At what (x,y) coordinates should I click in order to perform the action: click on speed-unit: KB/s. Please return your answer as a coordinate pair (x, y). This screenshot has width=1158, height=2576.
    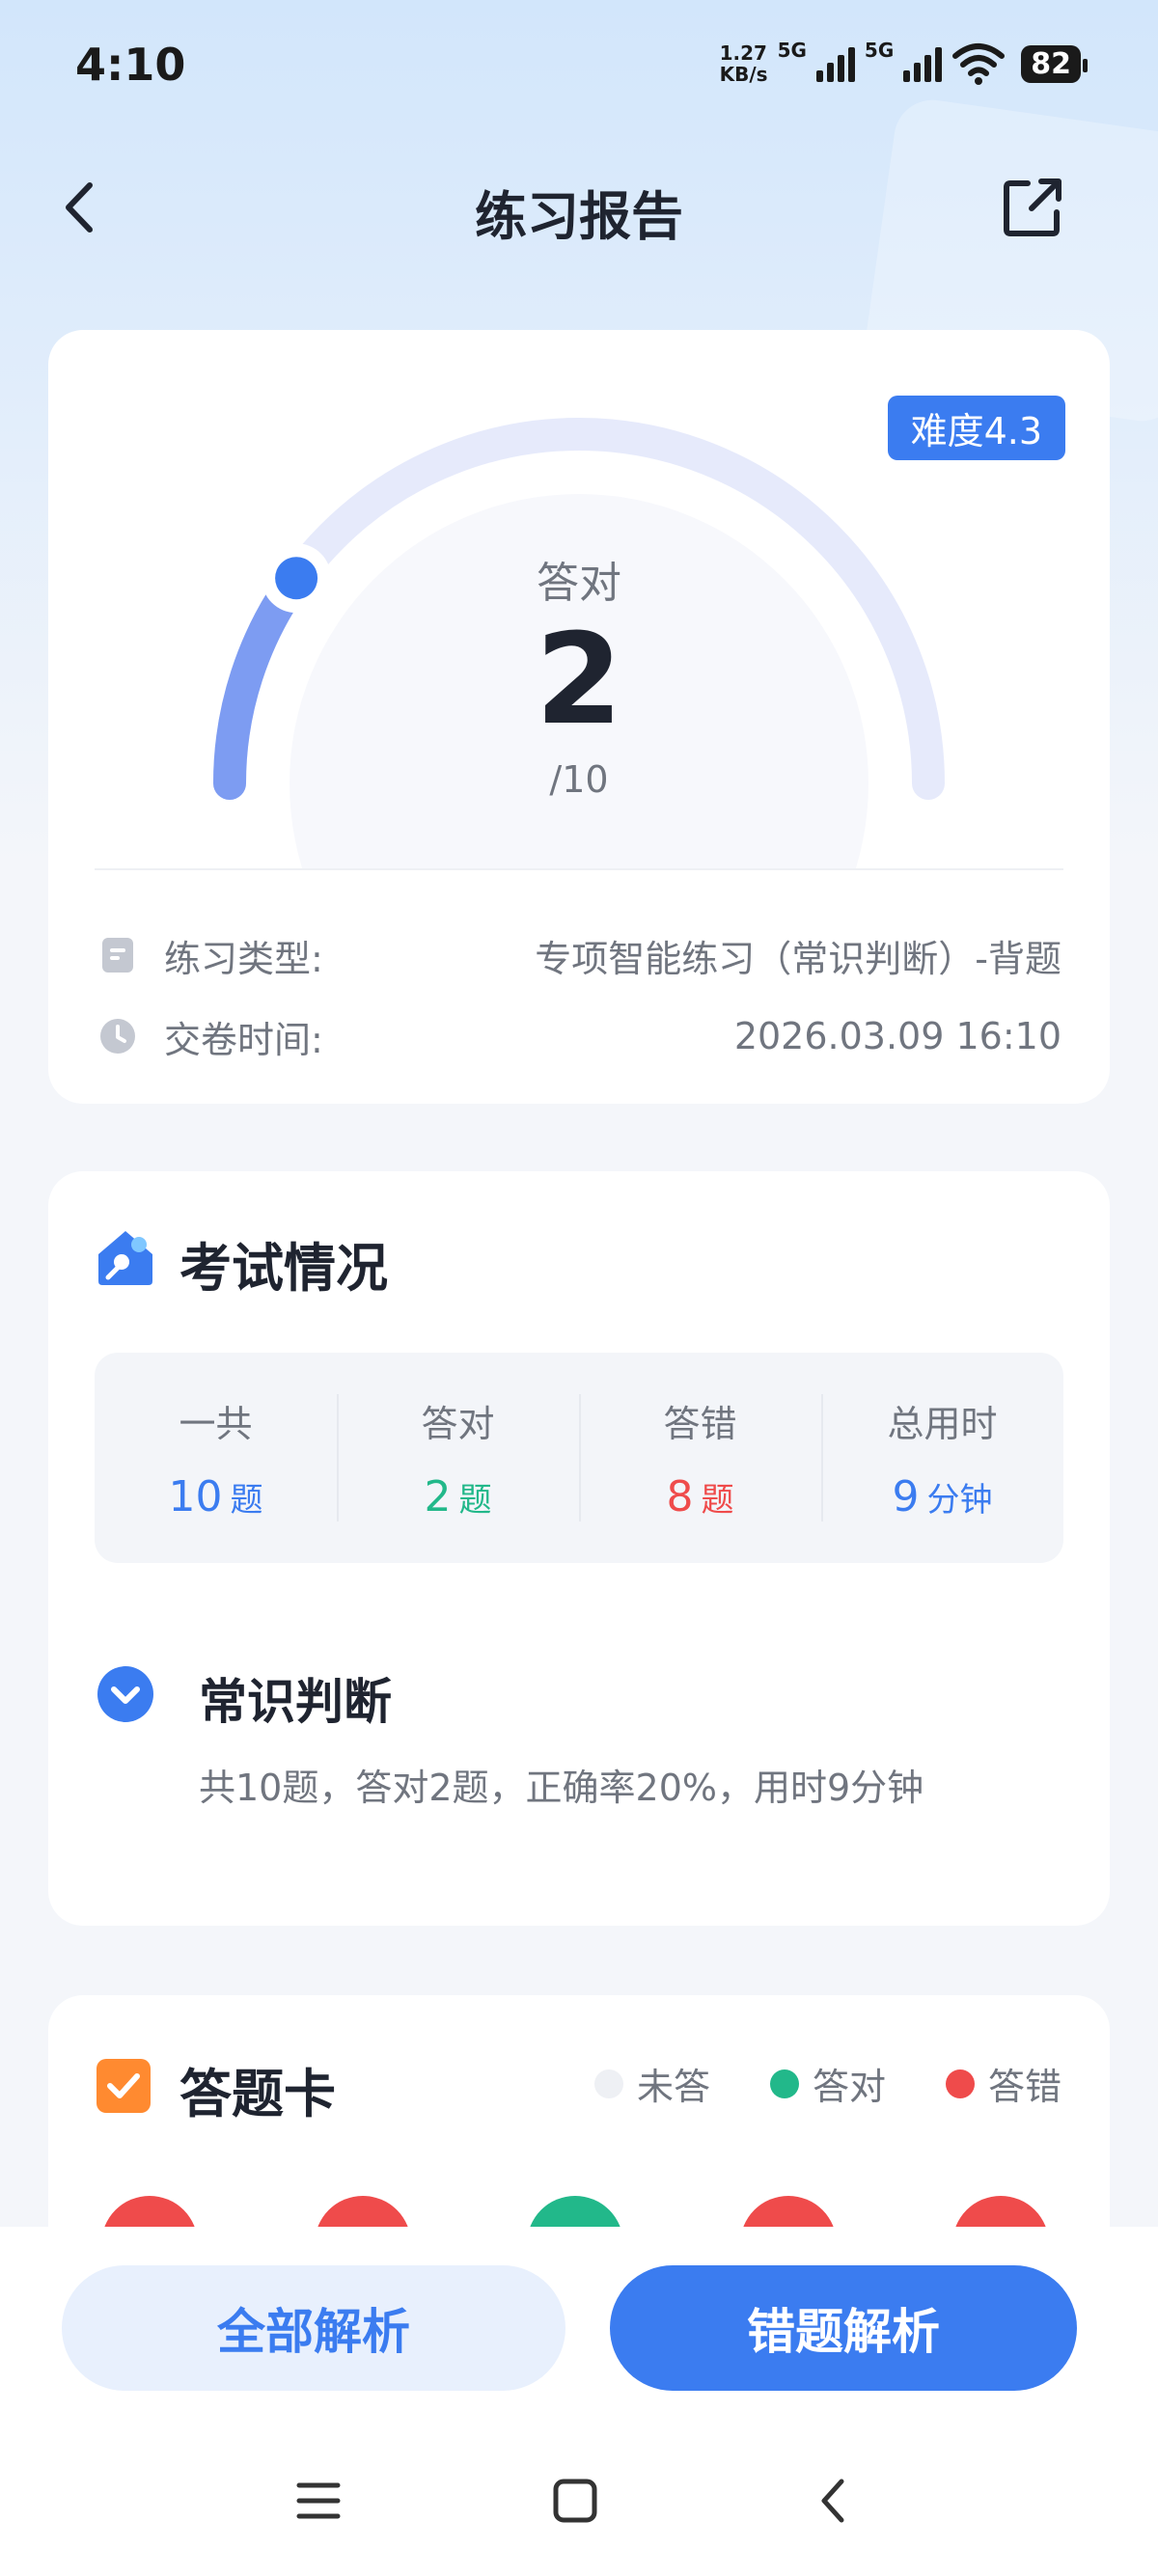
    Looking at the image, I should click on (743, 75).